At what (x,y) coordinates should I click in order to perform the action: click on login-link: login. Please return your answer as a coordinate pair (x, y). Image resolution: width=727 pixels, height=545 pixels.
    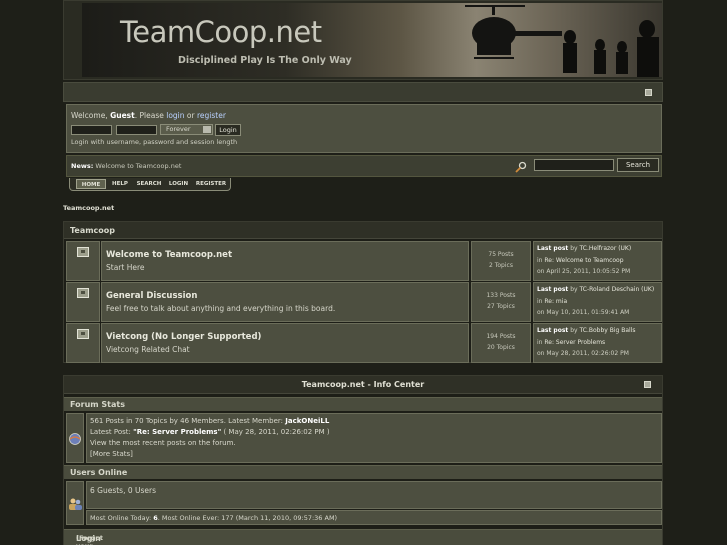
    Looking at the image, I should click on (175, 115).